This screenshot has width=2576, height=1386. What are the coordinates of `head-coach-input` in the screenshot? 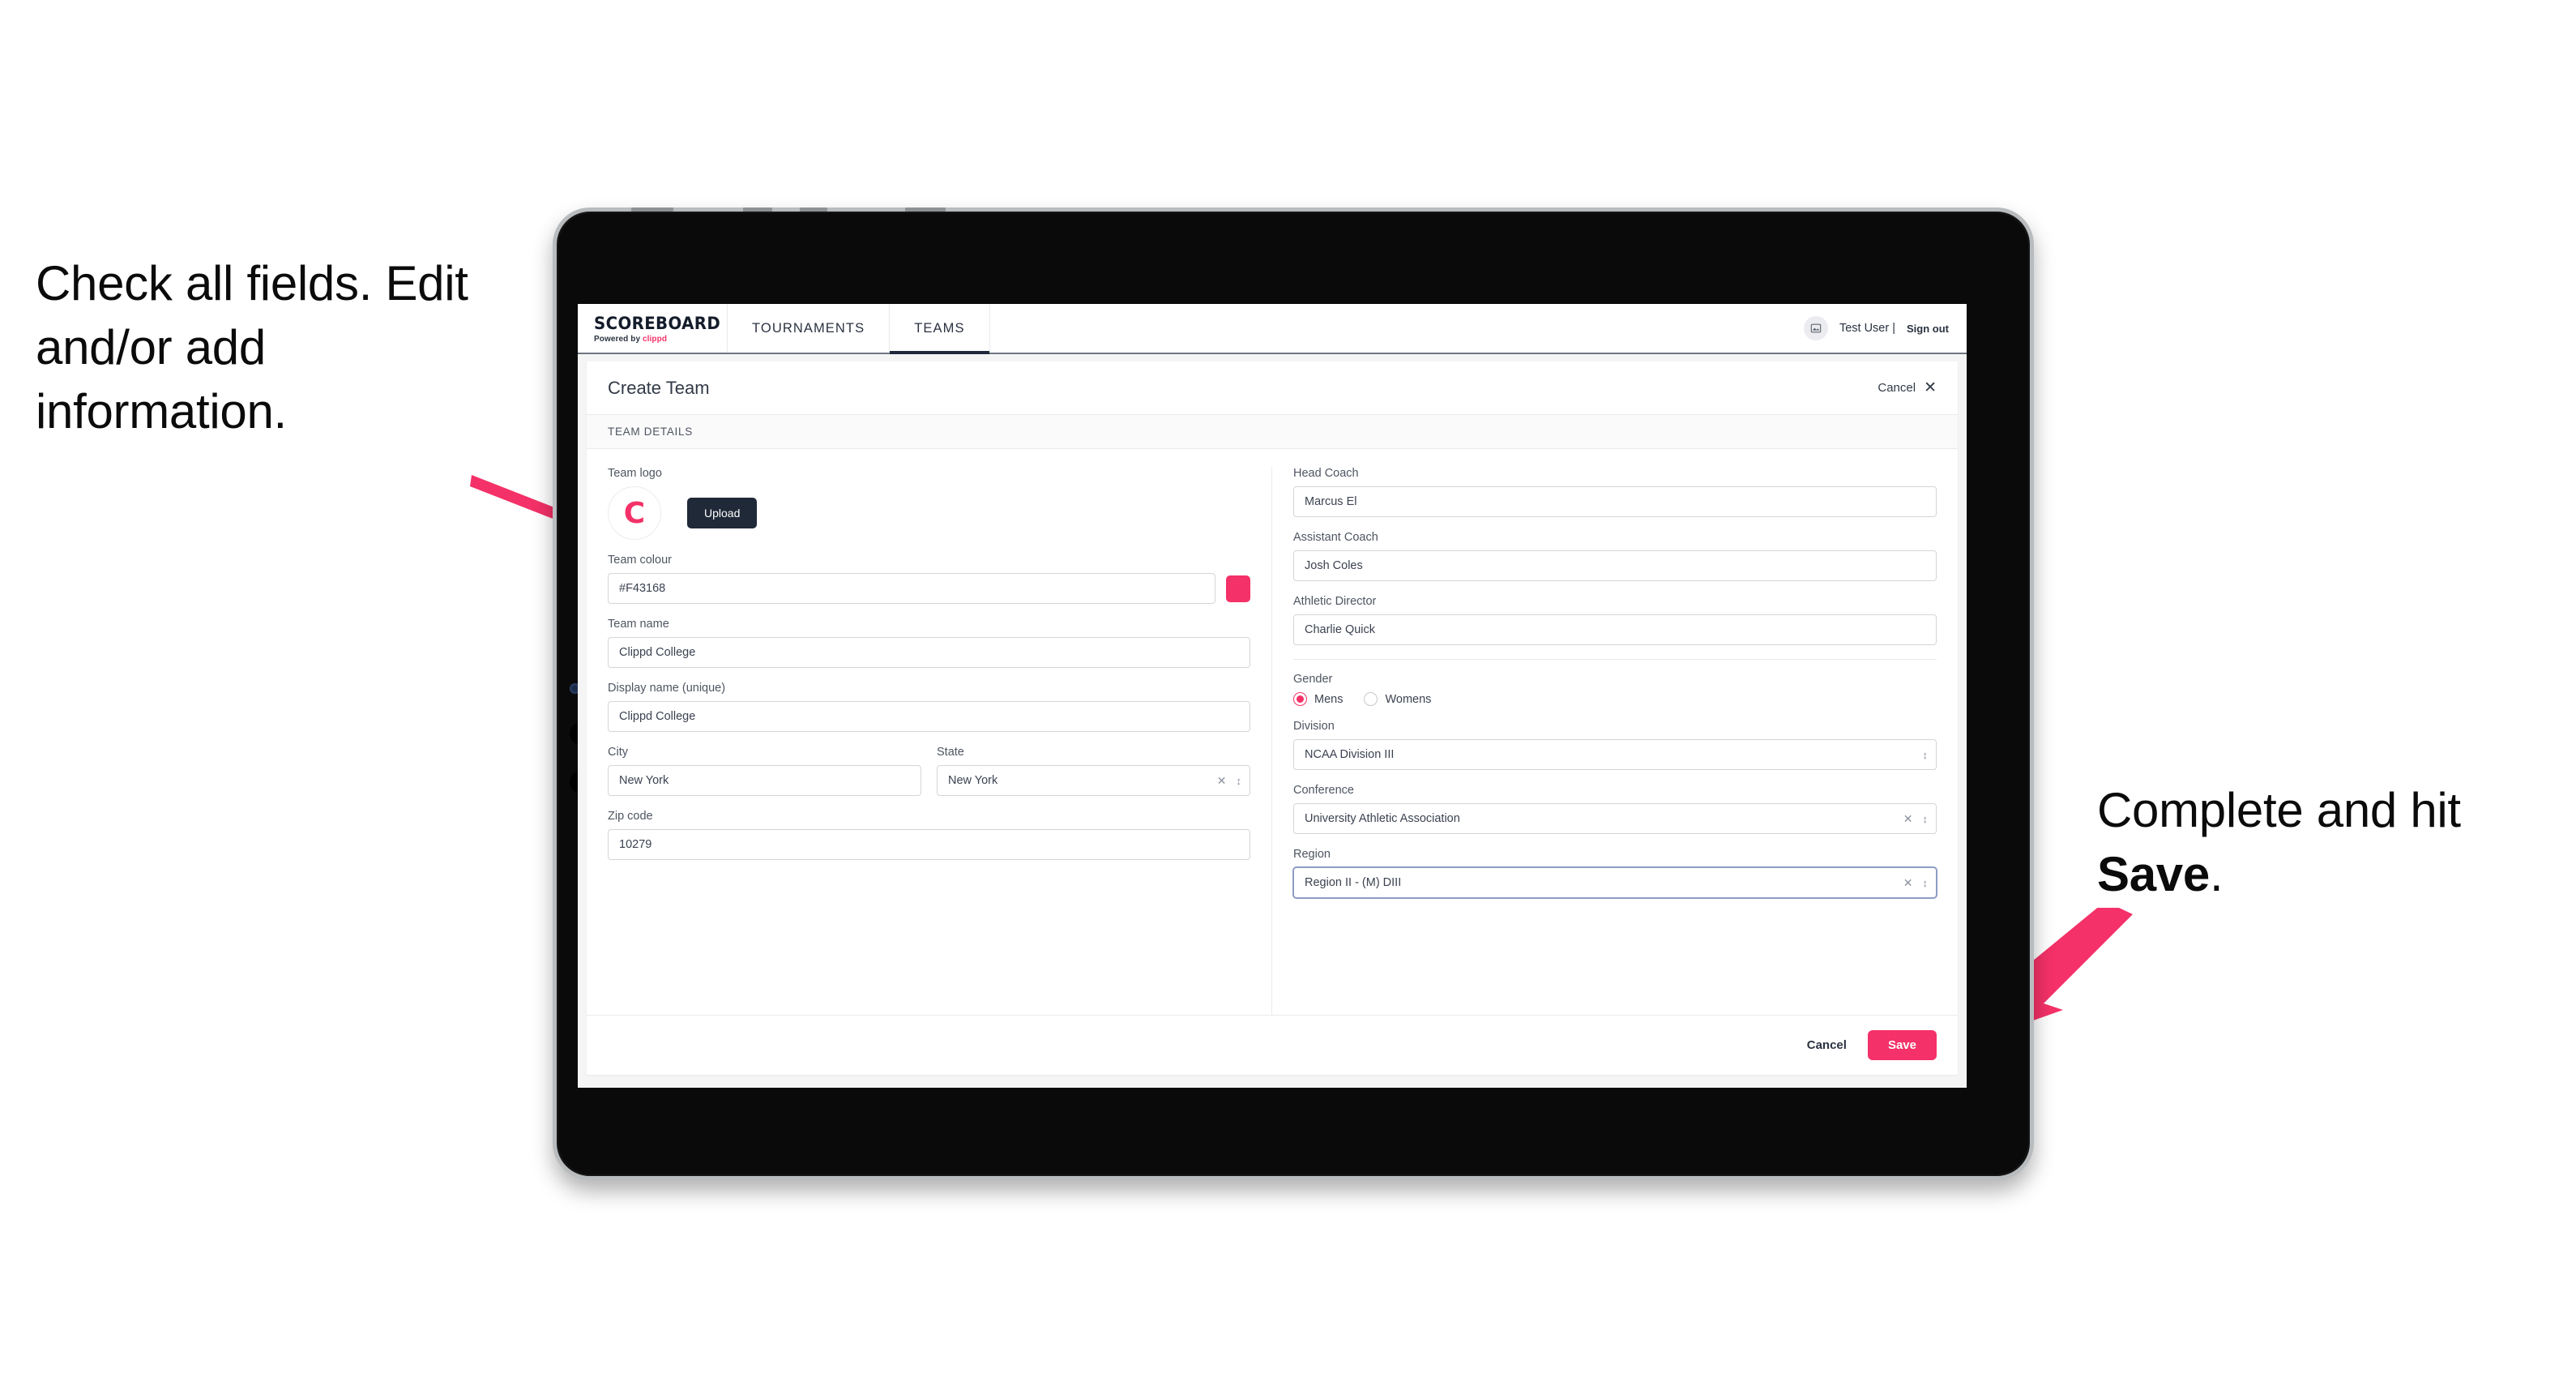 It's located at (1615, 501).